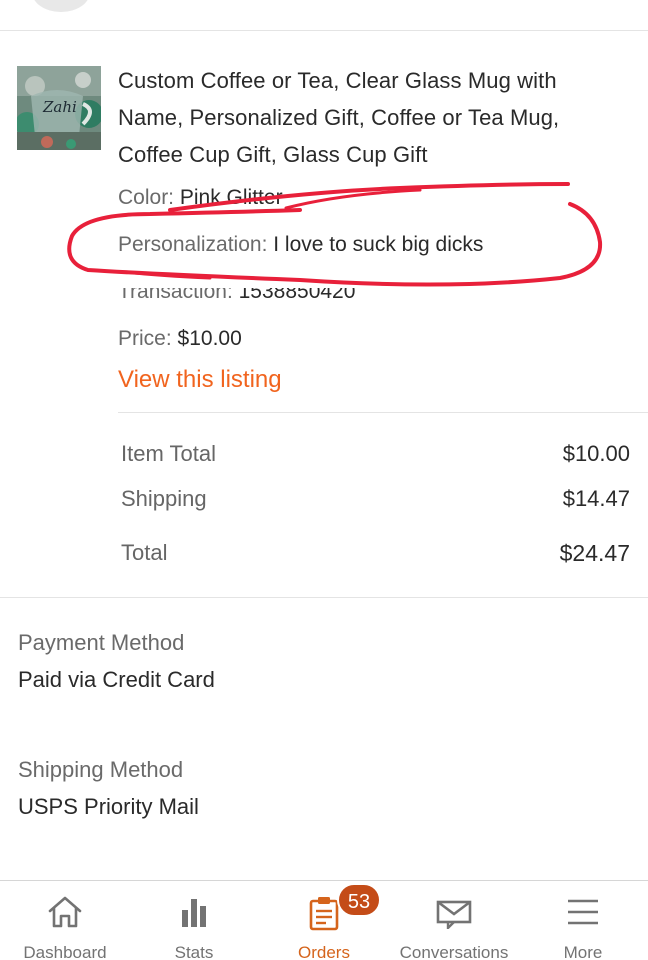 The height and width of the screenshot is (960, 648). What do you see at coordinates (454, 951) in the screenshot?
I see `tab-conversations-label: Conversations` at bounding box center [454, 951].